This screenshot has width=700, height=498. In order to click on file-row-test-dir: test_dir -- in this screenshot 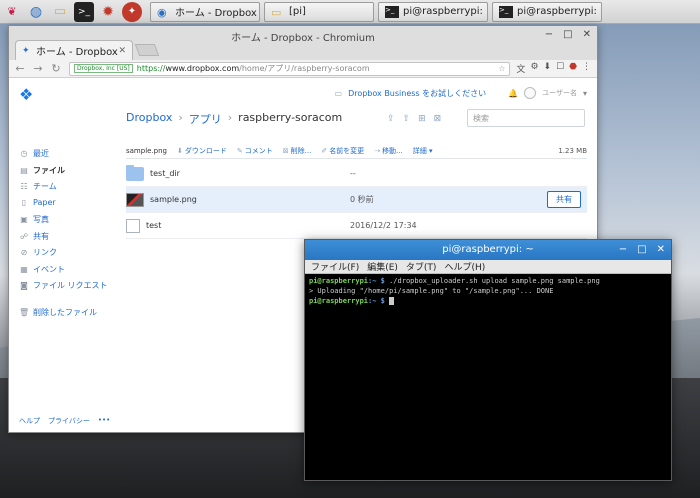, I will do `click(356, 174)`.